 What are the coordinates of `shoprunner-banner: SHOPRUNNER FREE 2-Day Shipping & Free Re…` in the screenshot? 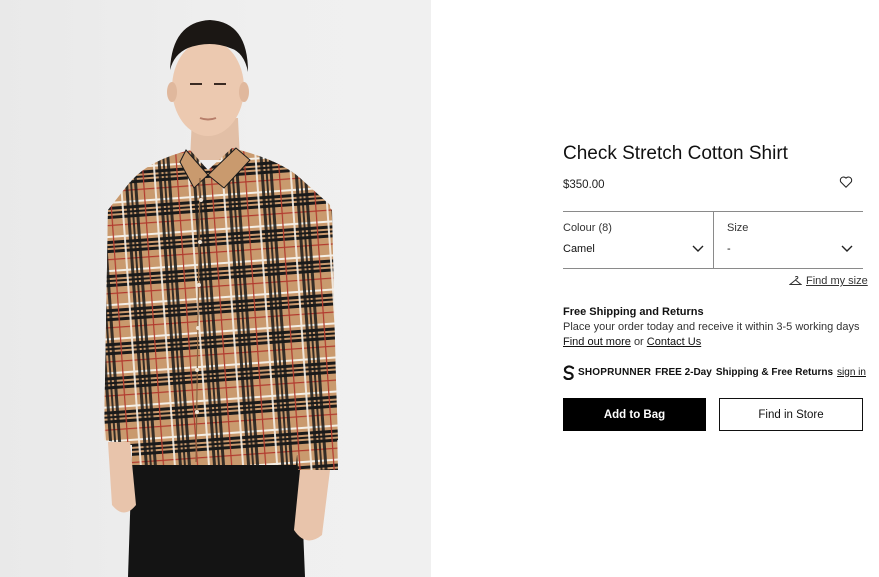 It's located at (714, 372).